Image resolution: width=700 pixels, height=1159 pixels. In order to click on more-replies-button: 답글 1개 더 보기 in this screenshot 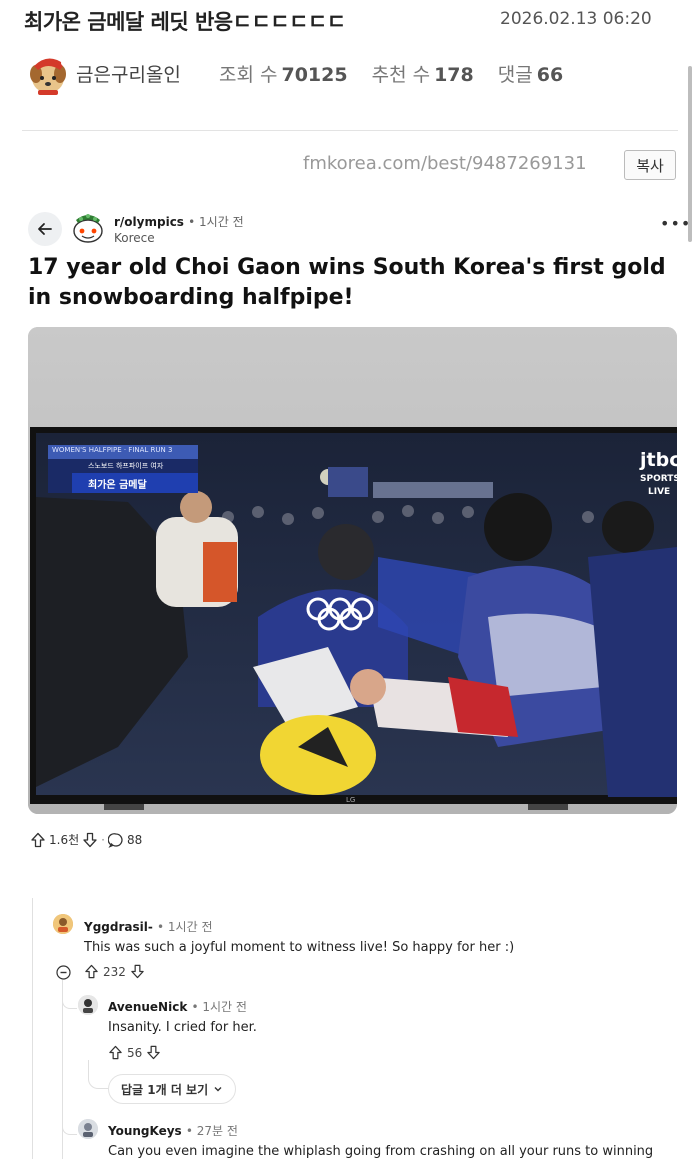, I will do `click(172, 1089)`.